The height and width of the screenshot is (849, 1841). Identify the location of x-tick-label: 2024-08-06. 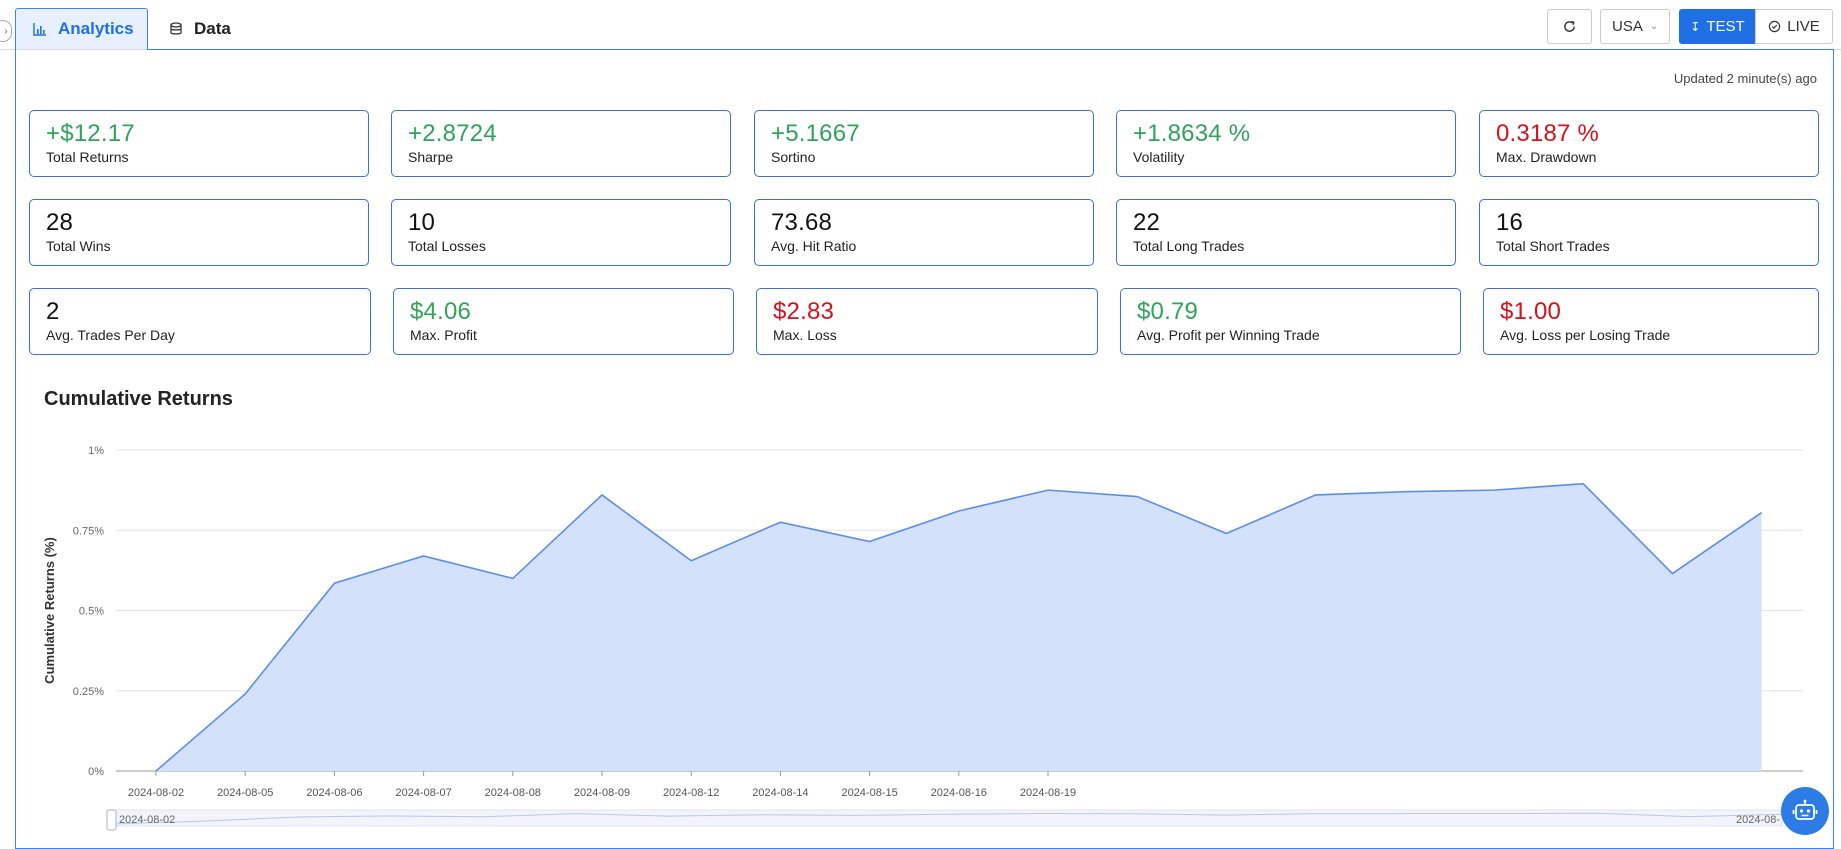
(334, 793).